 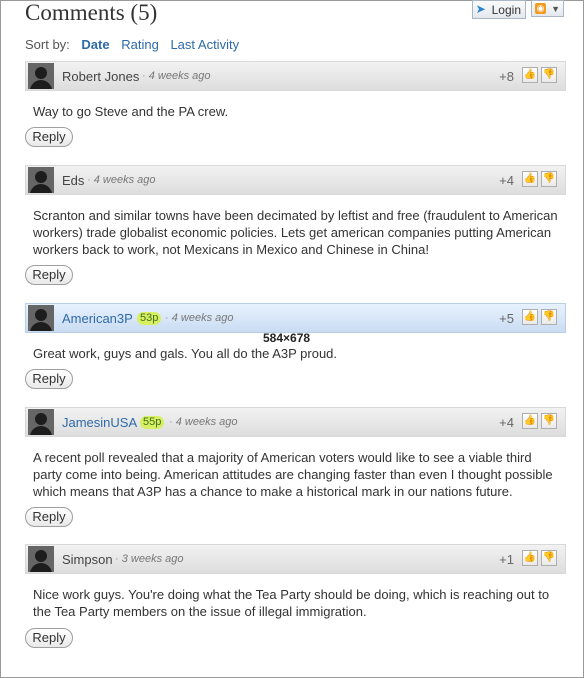 What do you see at coordinates (295, 422) in the screenshot?
I see `comment-header: JamesinUSA 55p · 4 weeks ago +4 👍 👎` at bounding box center [295, 422].